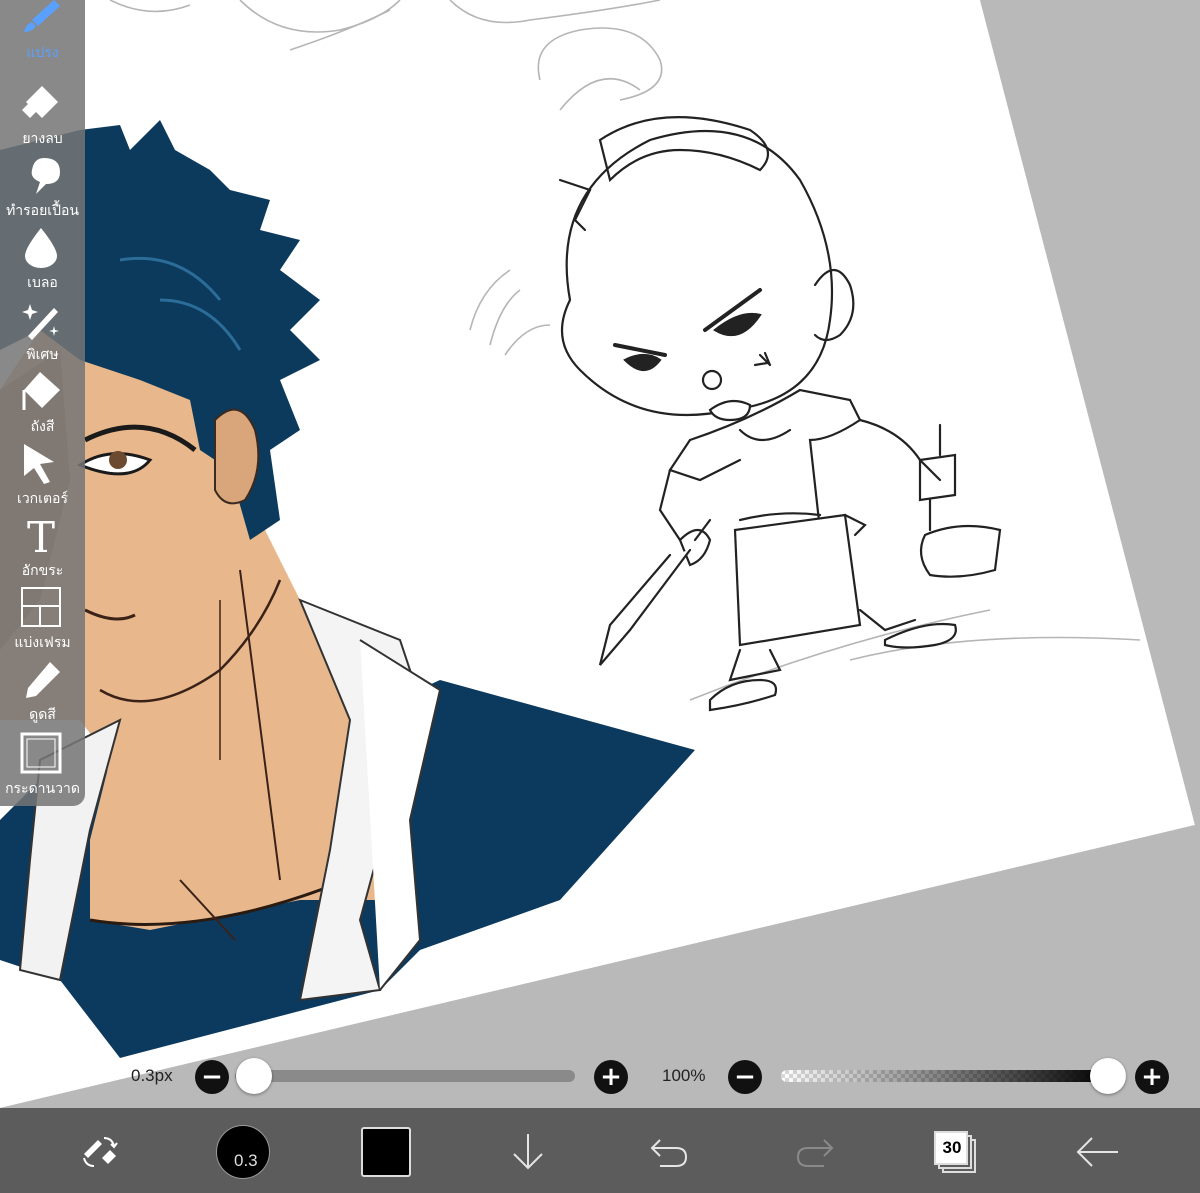  What do you see at coordinates (41, 607) in the screenshot?
I see `frame-divider-icon` at bounding box center [41, 607].